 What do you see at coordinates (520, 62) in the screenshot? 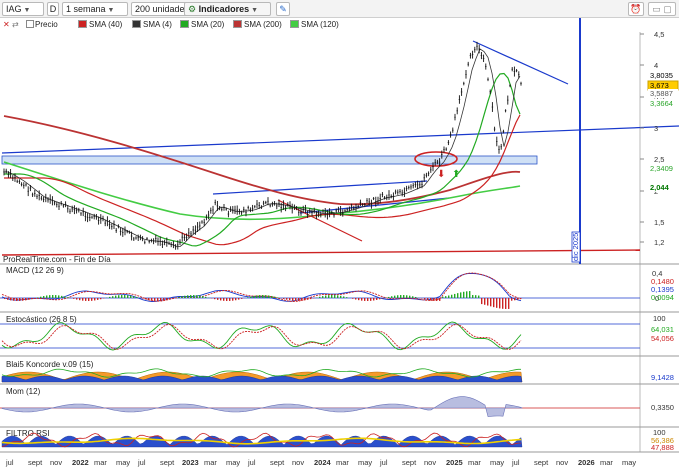
I see `resistance-trendline` at bounding box center [520, 62].